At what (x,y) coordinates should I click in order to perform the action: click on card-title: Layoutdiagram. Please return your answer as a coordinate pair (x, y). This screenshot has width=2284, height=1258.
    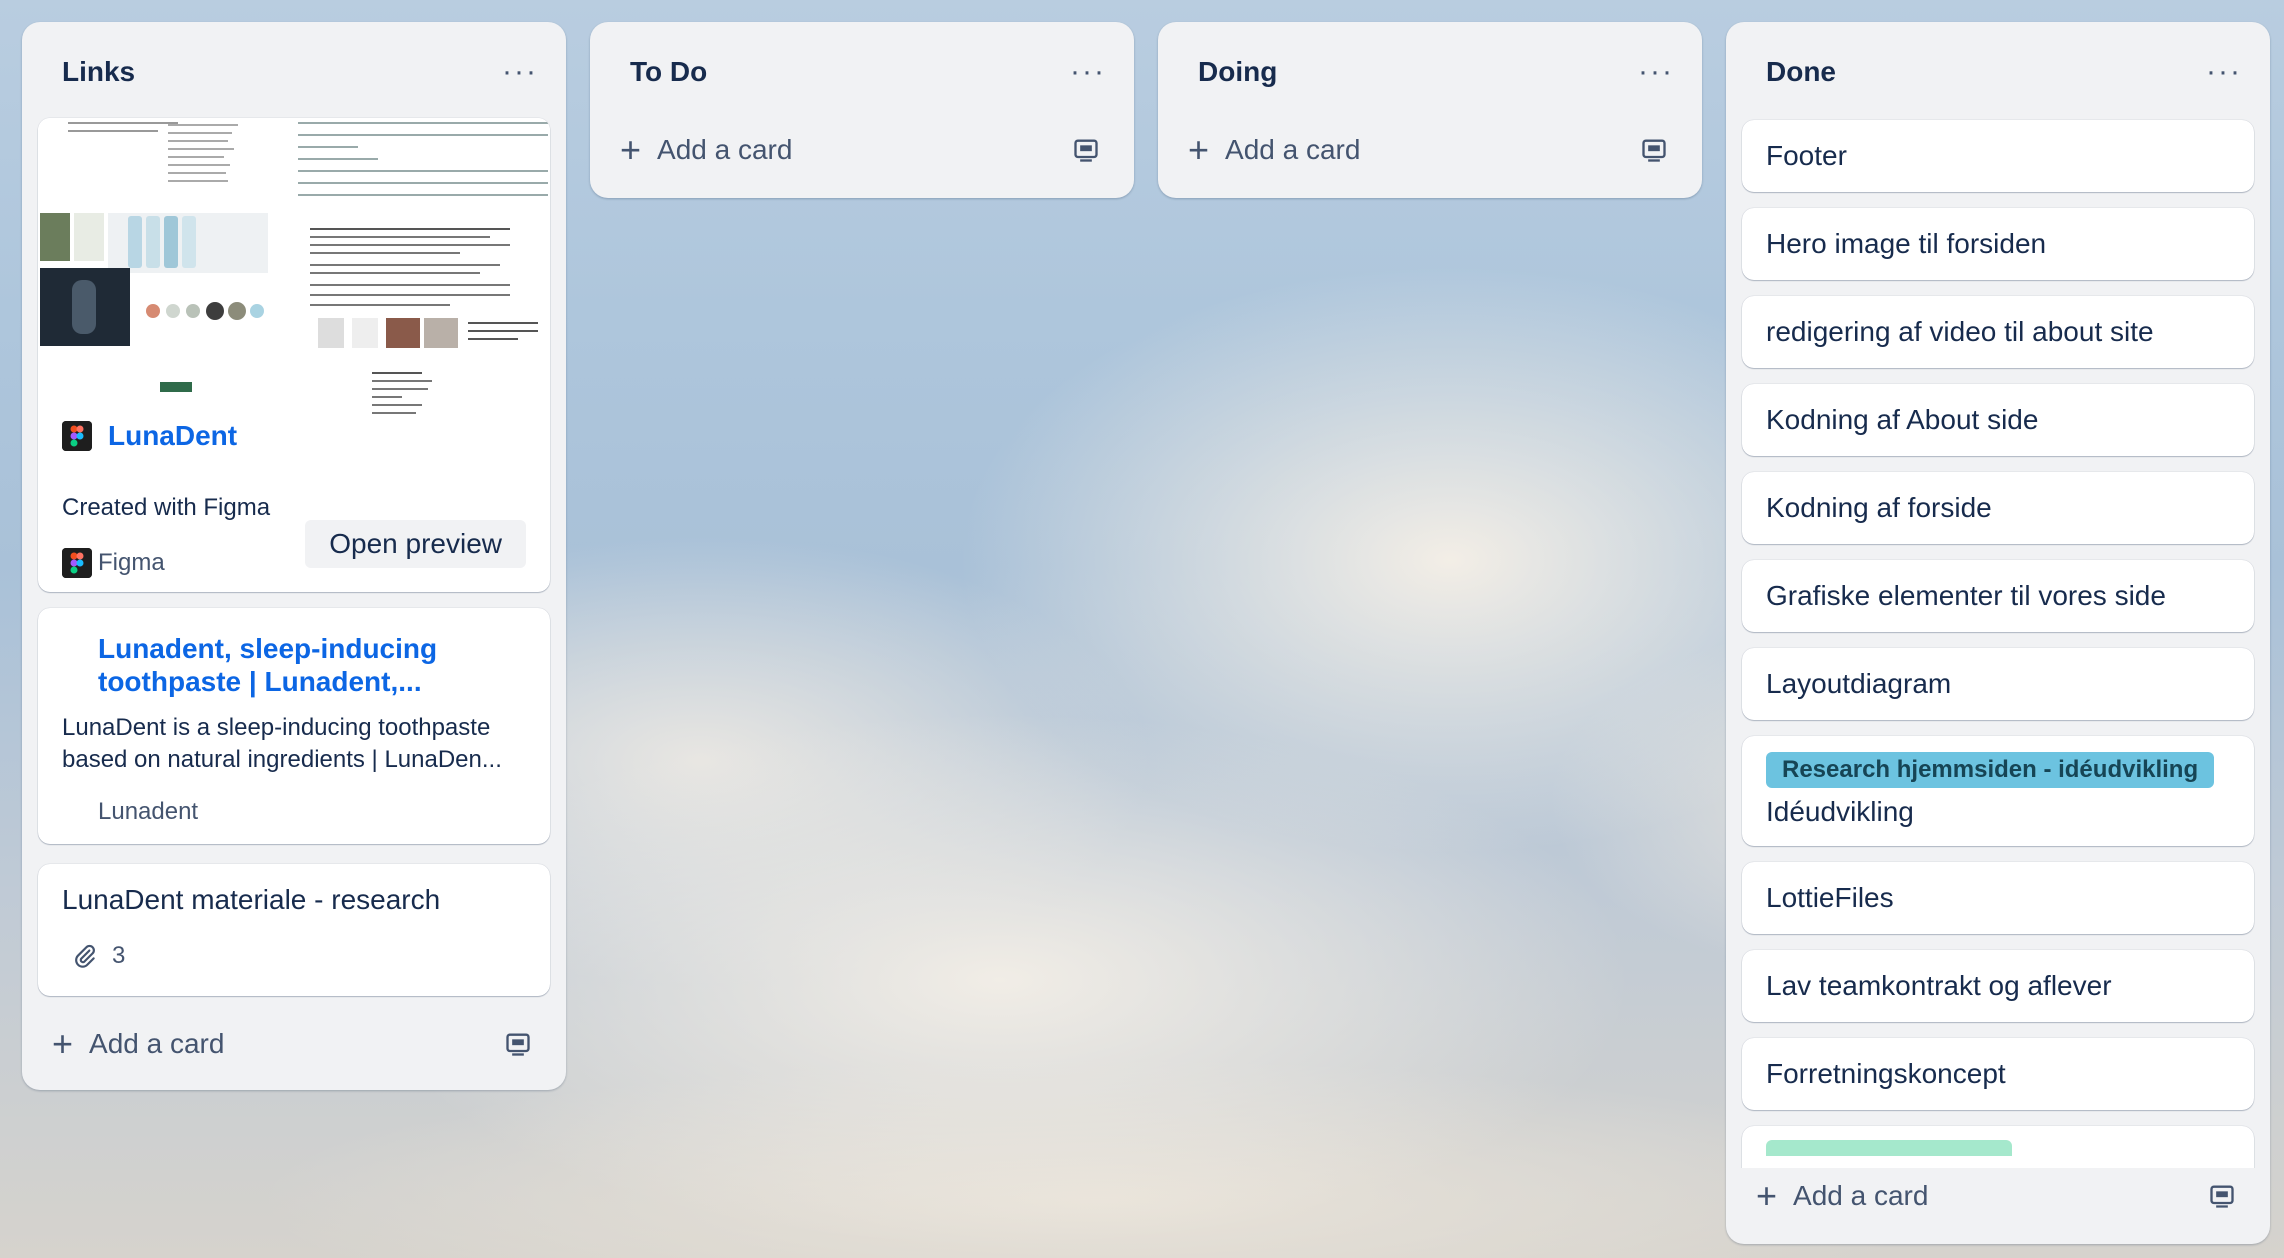
    Looking at the image, I should click on (1859, 683).